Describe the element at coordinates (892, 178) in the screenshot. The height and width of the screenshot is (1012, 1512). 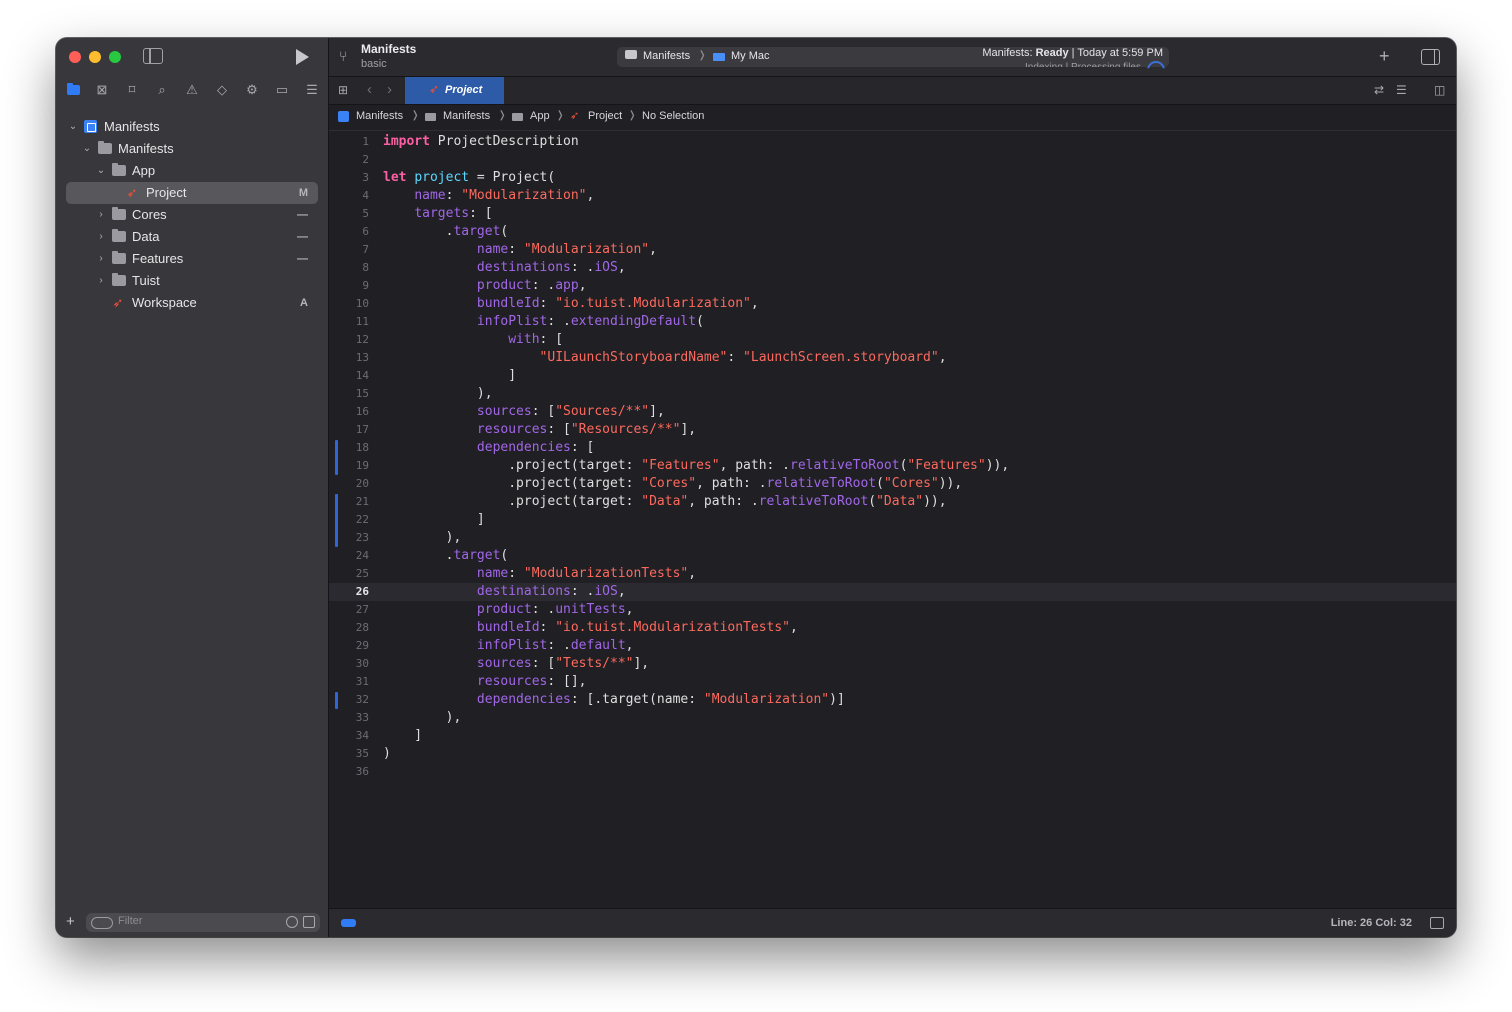
I see `code-line: 3 let project = Project(` at that location.